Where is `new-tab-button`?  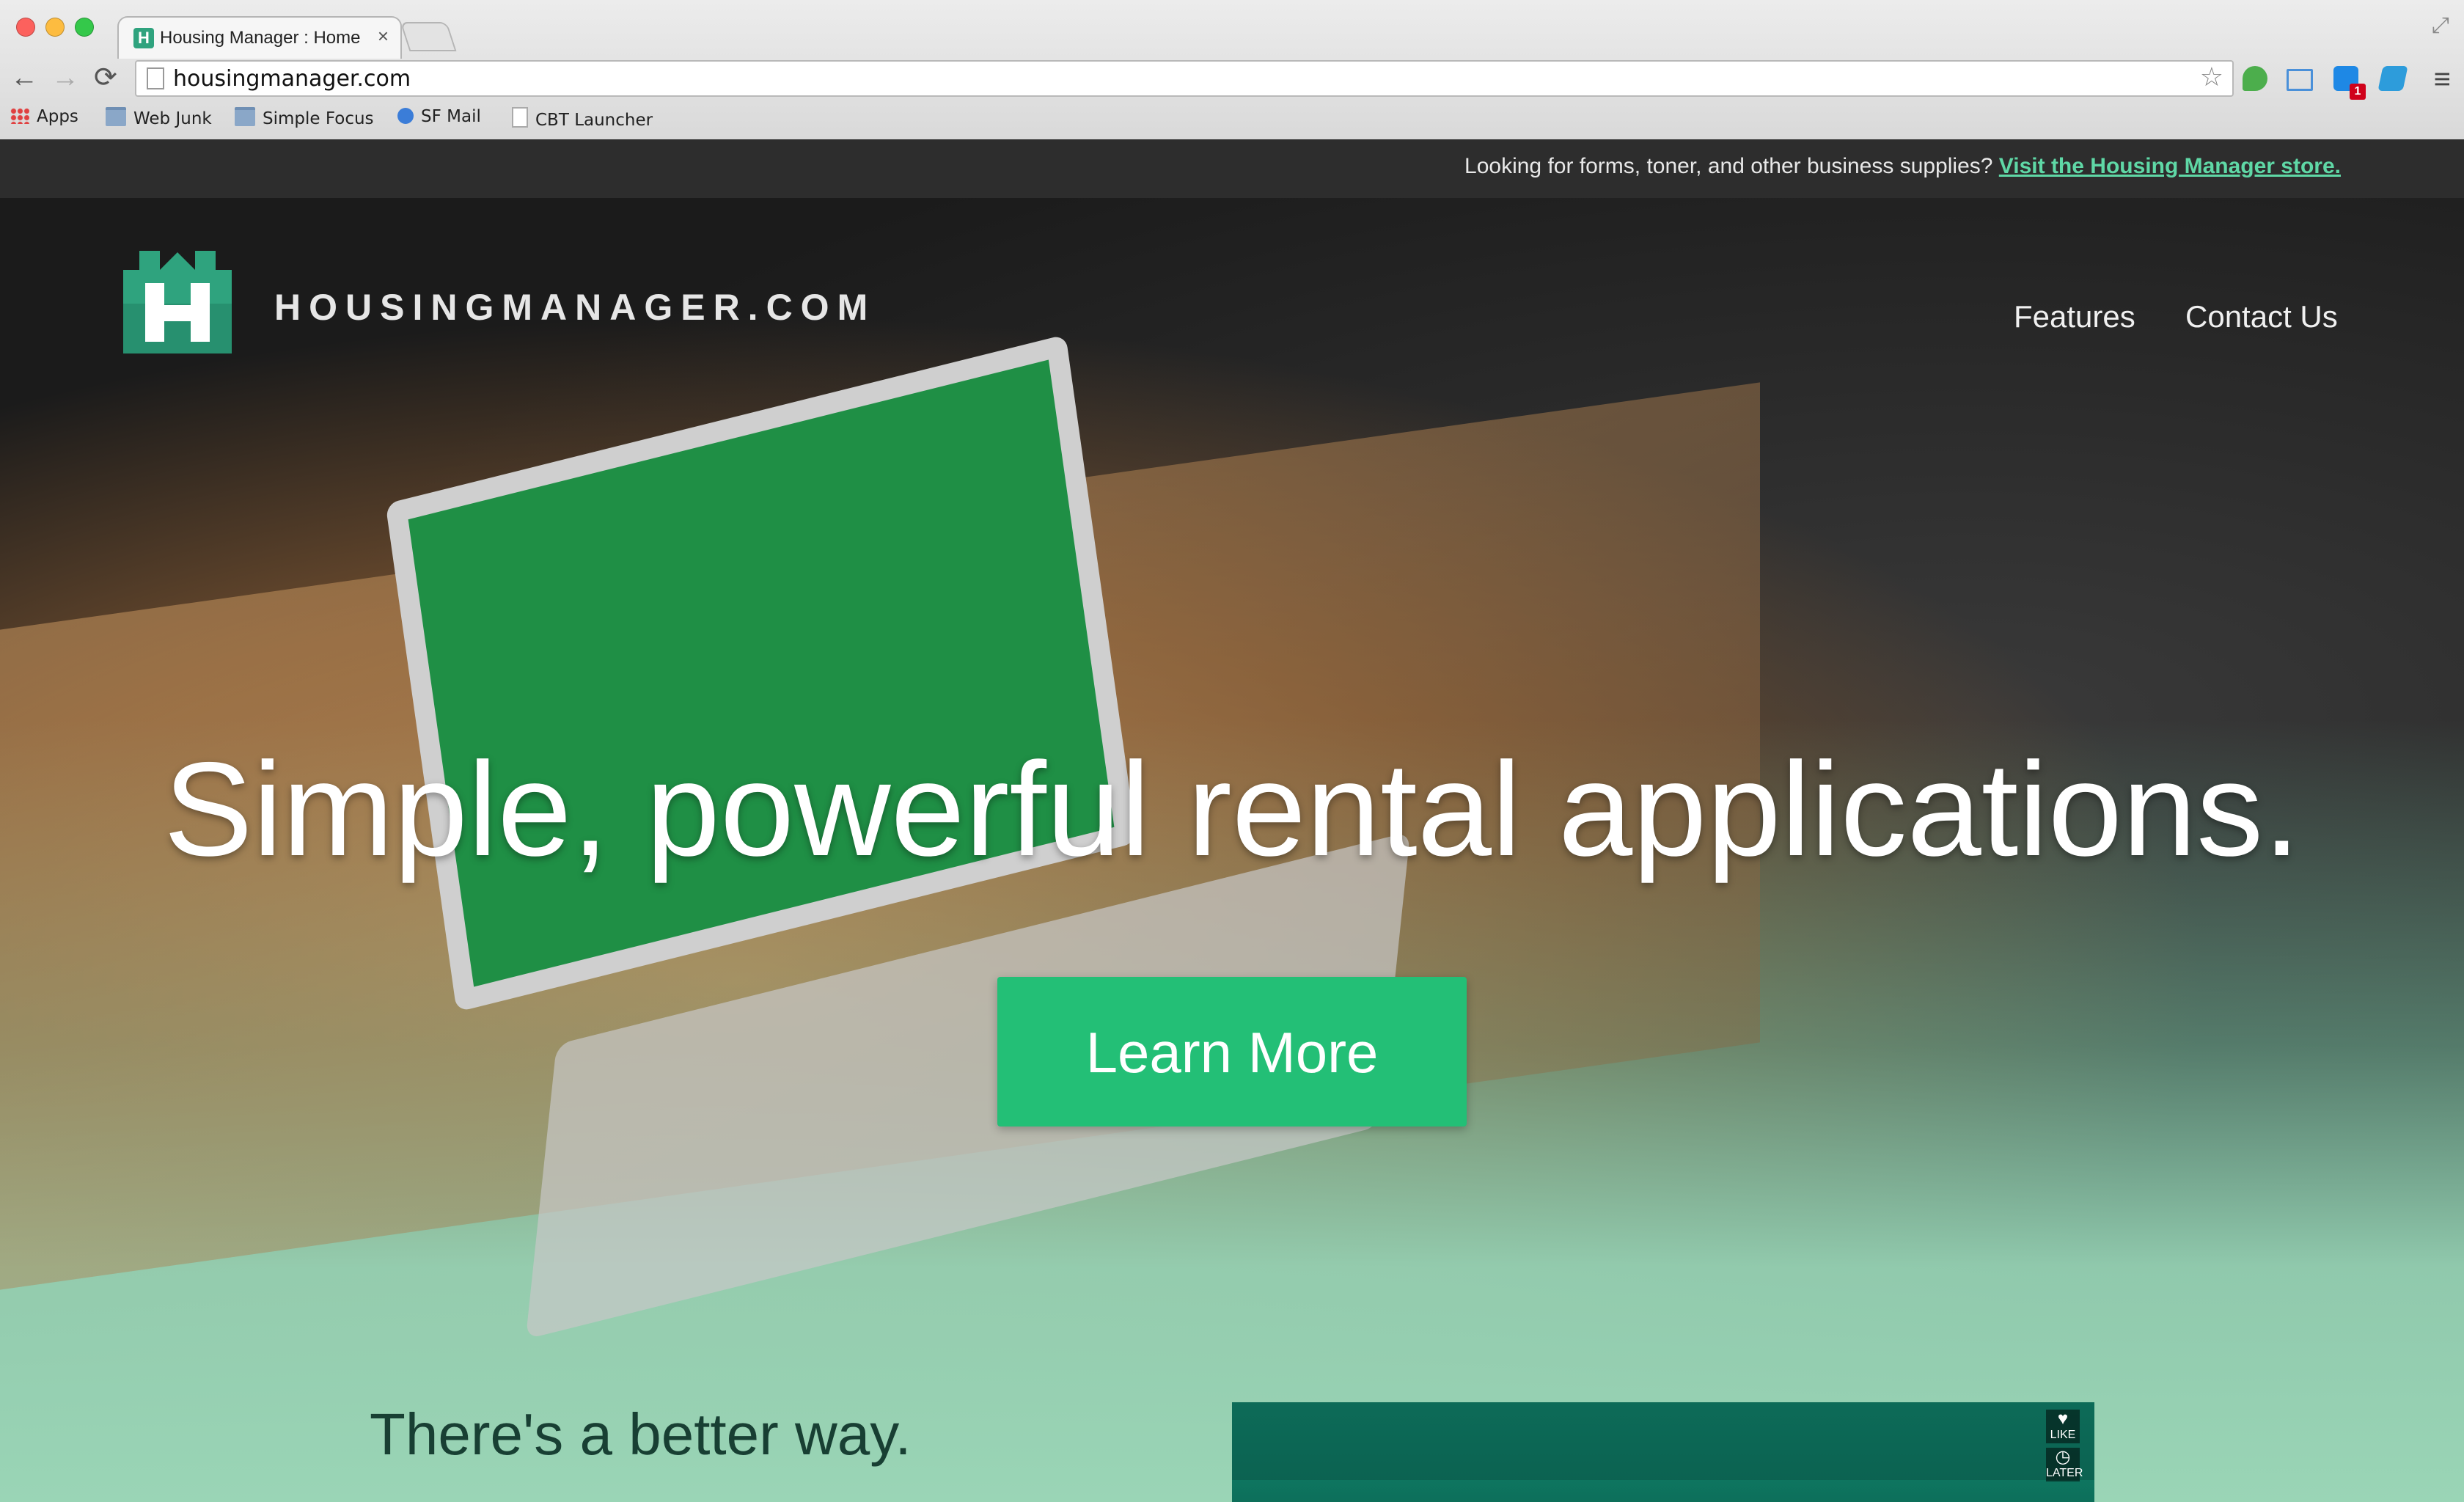 new-tab-button is located at coordinates (428, 36).